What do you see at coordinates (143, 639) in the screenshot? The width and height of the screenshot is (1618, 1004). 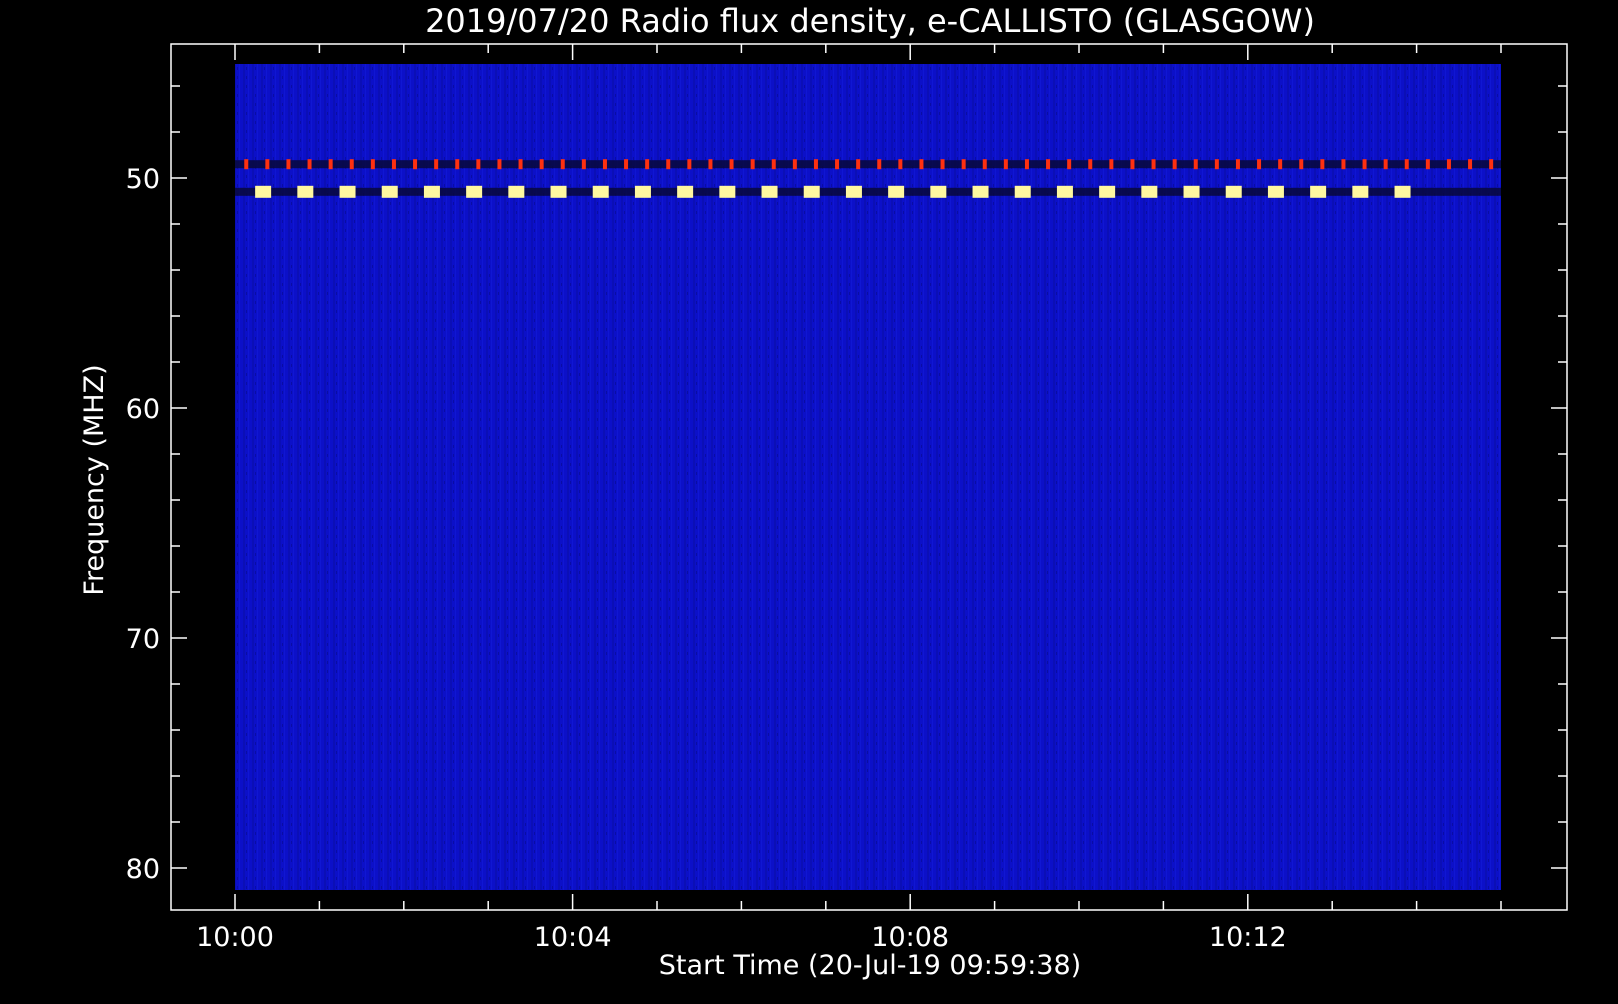 I see `y-tick-label: 70` at bounding box center [143, 639].